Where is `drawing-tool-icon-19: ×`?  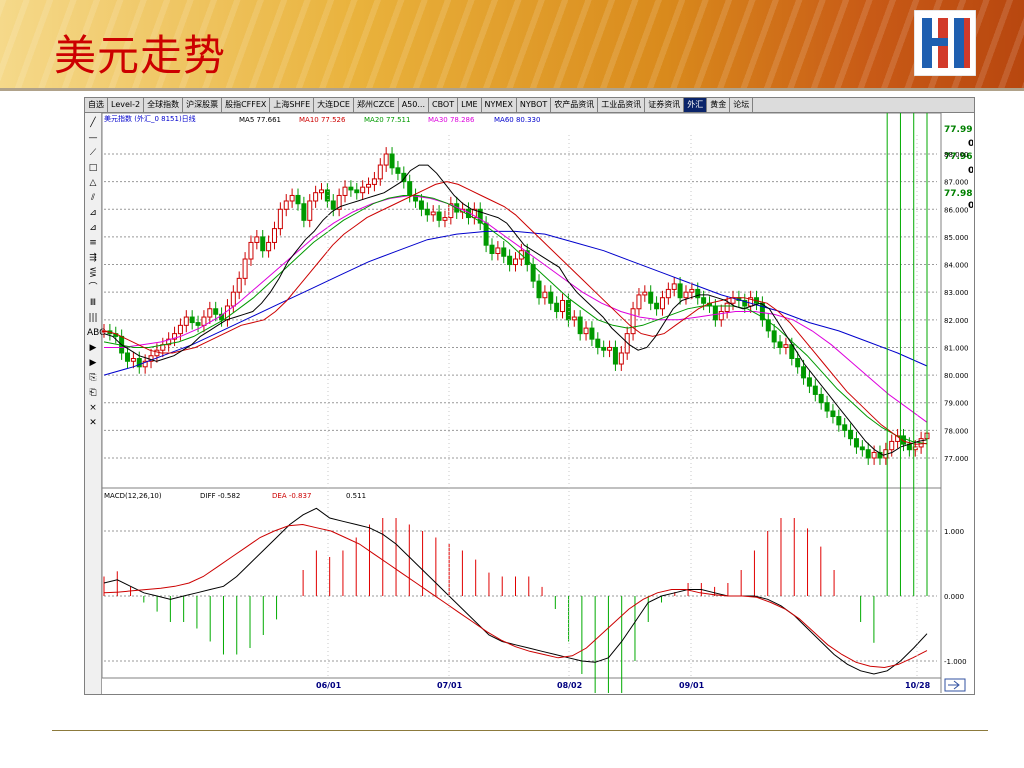
drawing-tool-icon-19: × is located at coordinates (93, 408).